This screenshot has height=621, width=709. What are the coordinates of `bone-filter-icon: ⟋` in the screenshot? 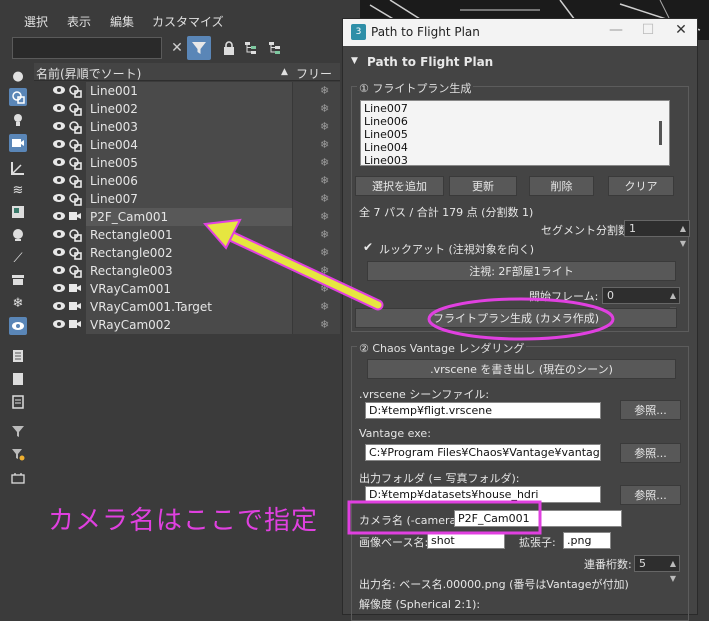 It's located at (18, 258).